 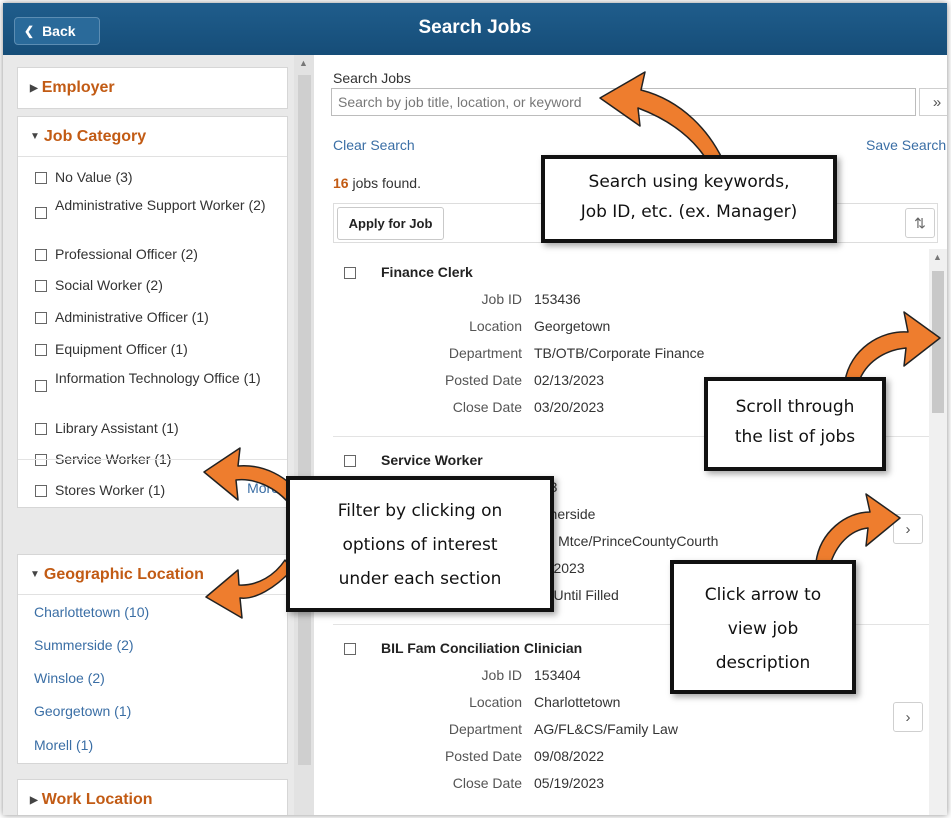 What do you see at coordinates (372, 78) in the screenshot?
I see `search-label: Search Jobs` at bounding box center [372, 78].